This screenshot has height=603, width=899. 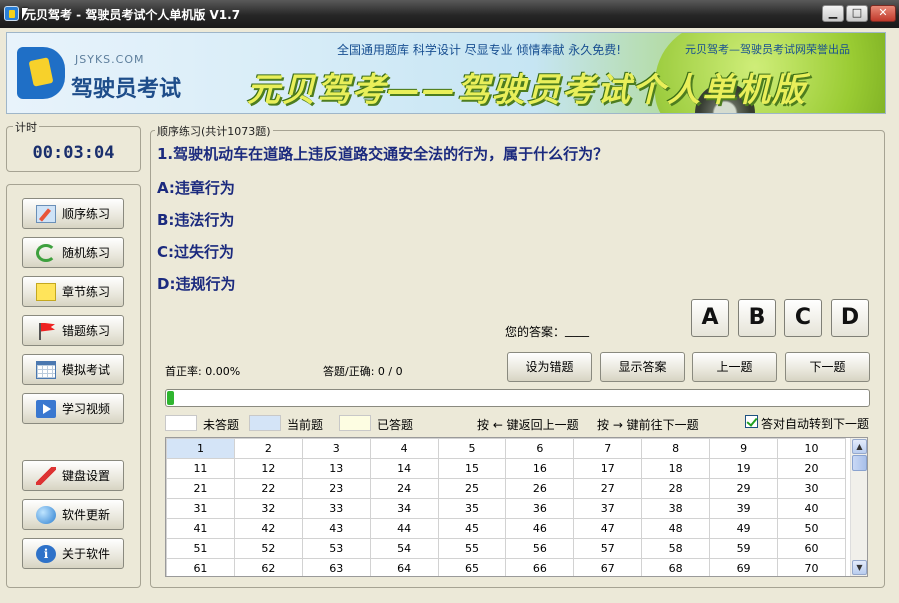 What do you see at coordinates (811, 448) in the screenshot?
I see `question-cell: 10` at bounding box center [811, 448].